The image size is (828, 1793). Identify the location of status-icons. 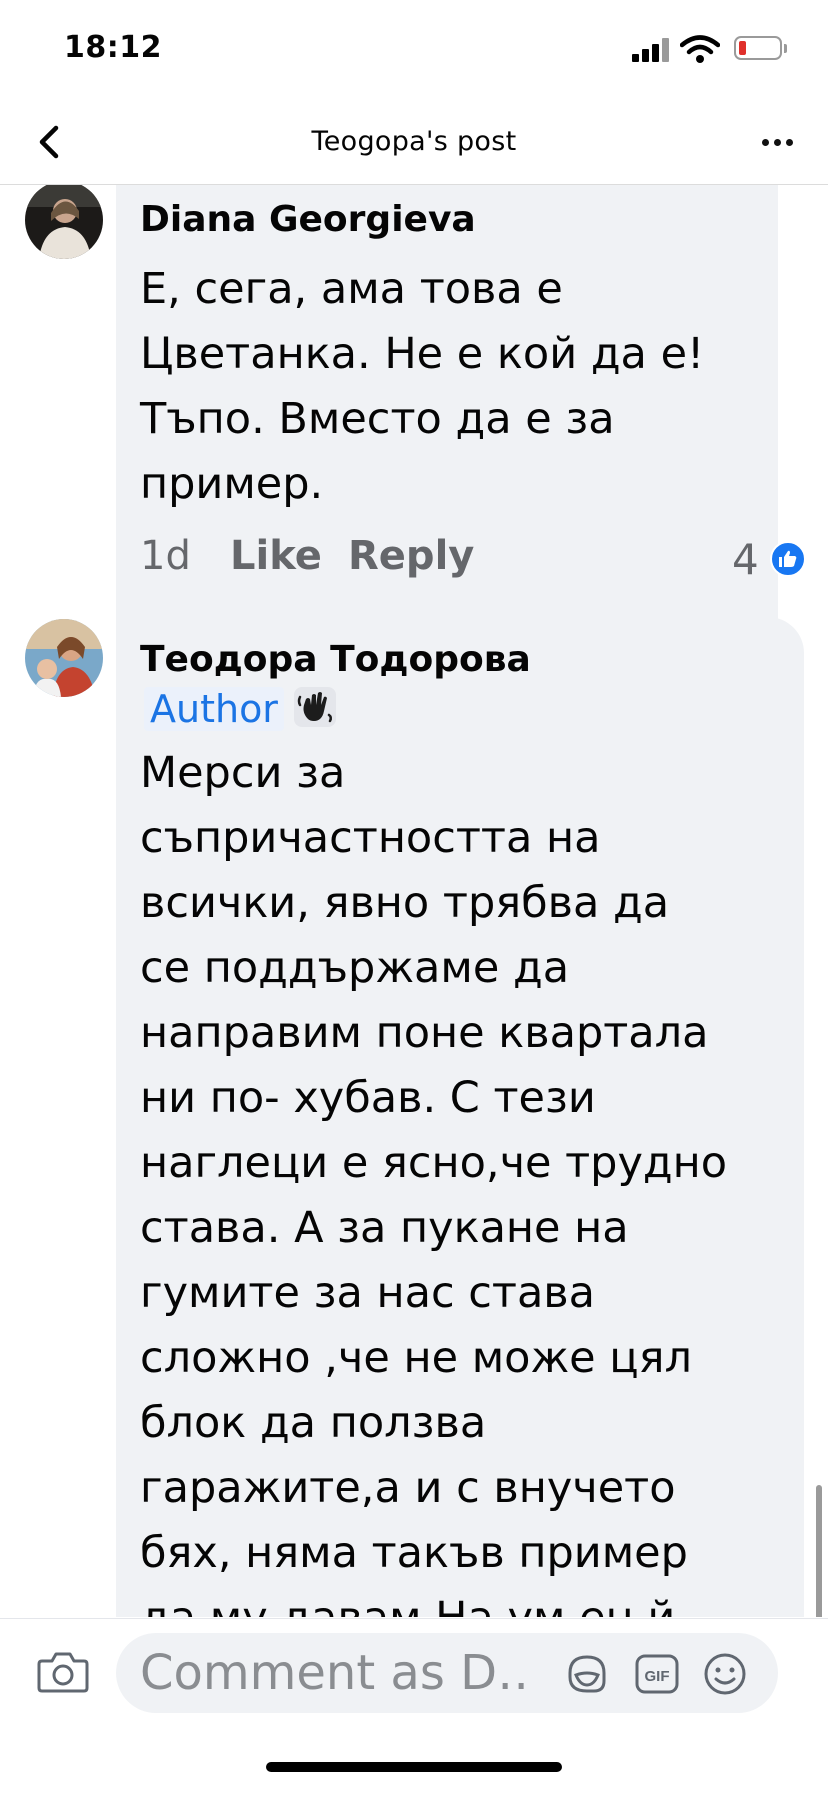
(712, 49).